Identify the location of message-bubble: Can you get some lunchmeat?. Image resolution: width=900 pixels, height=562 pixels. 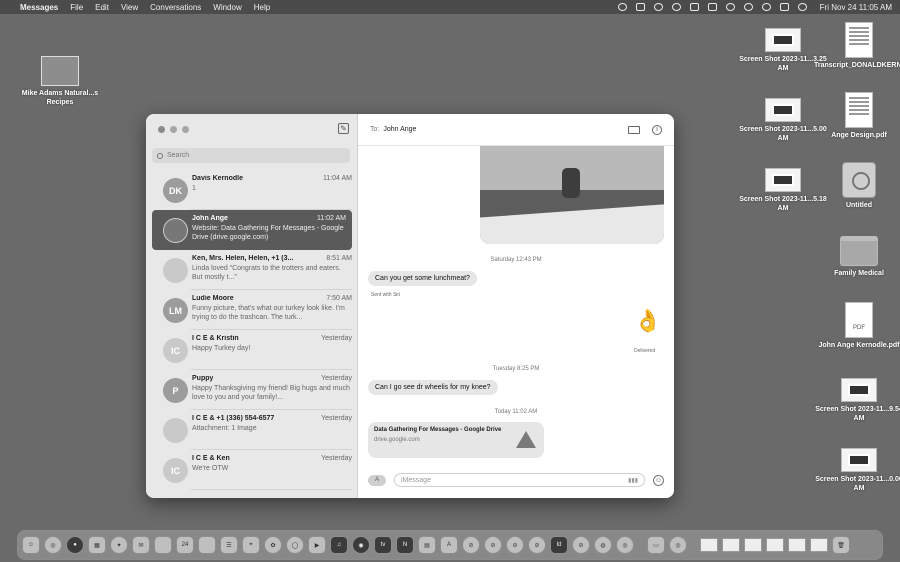
(422, 278).